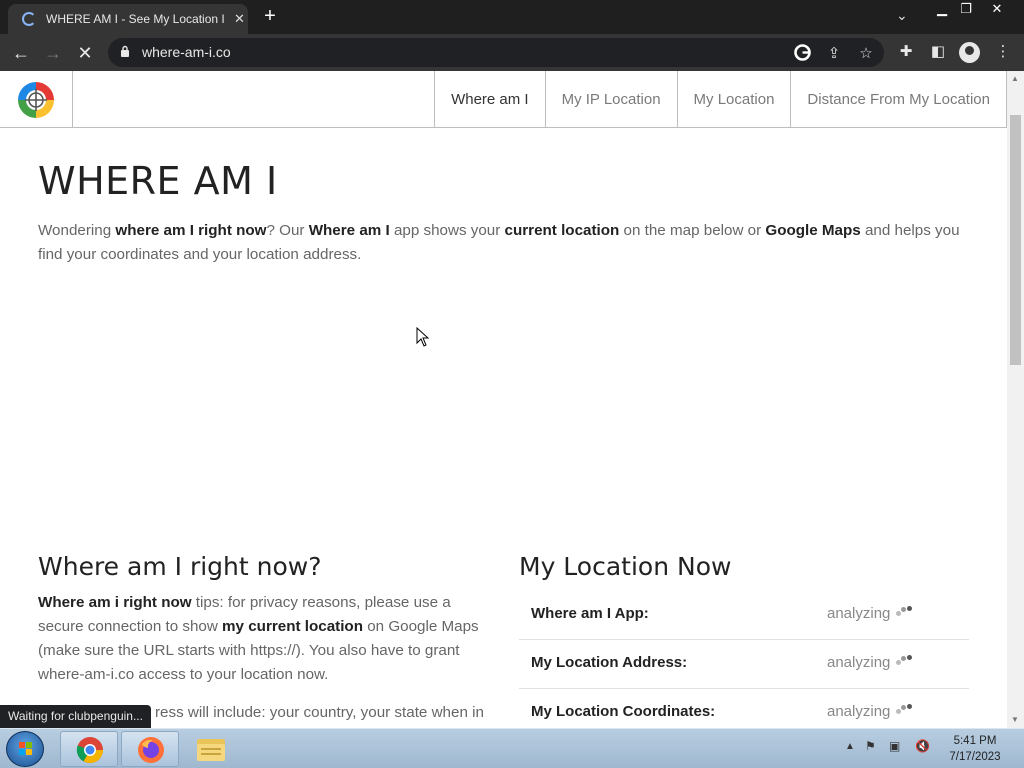  What do you see at coordinates (1015, 240) in the screenshot?
I see `scrollbar-thumb` at bounding box center [1015, 240].